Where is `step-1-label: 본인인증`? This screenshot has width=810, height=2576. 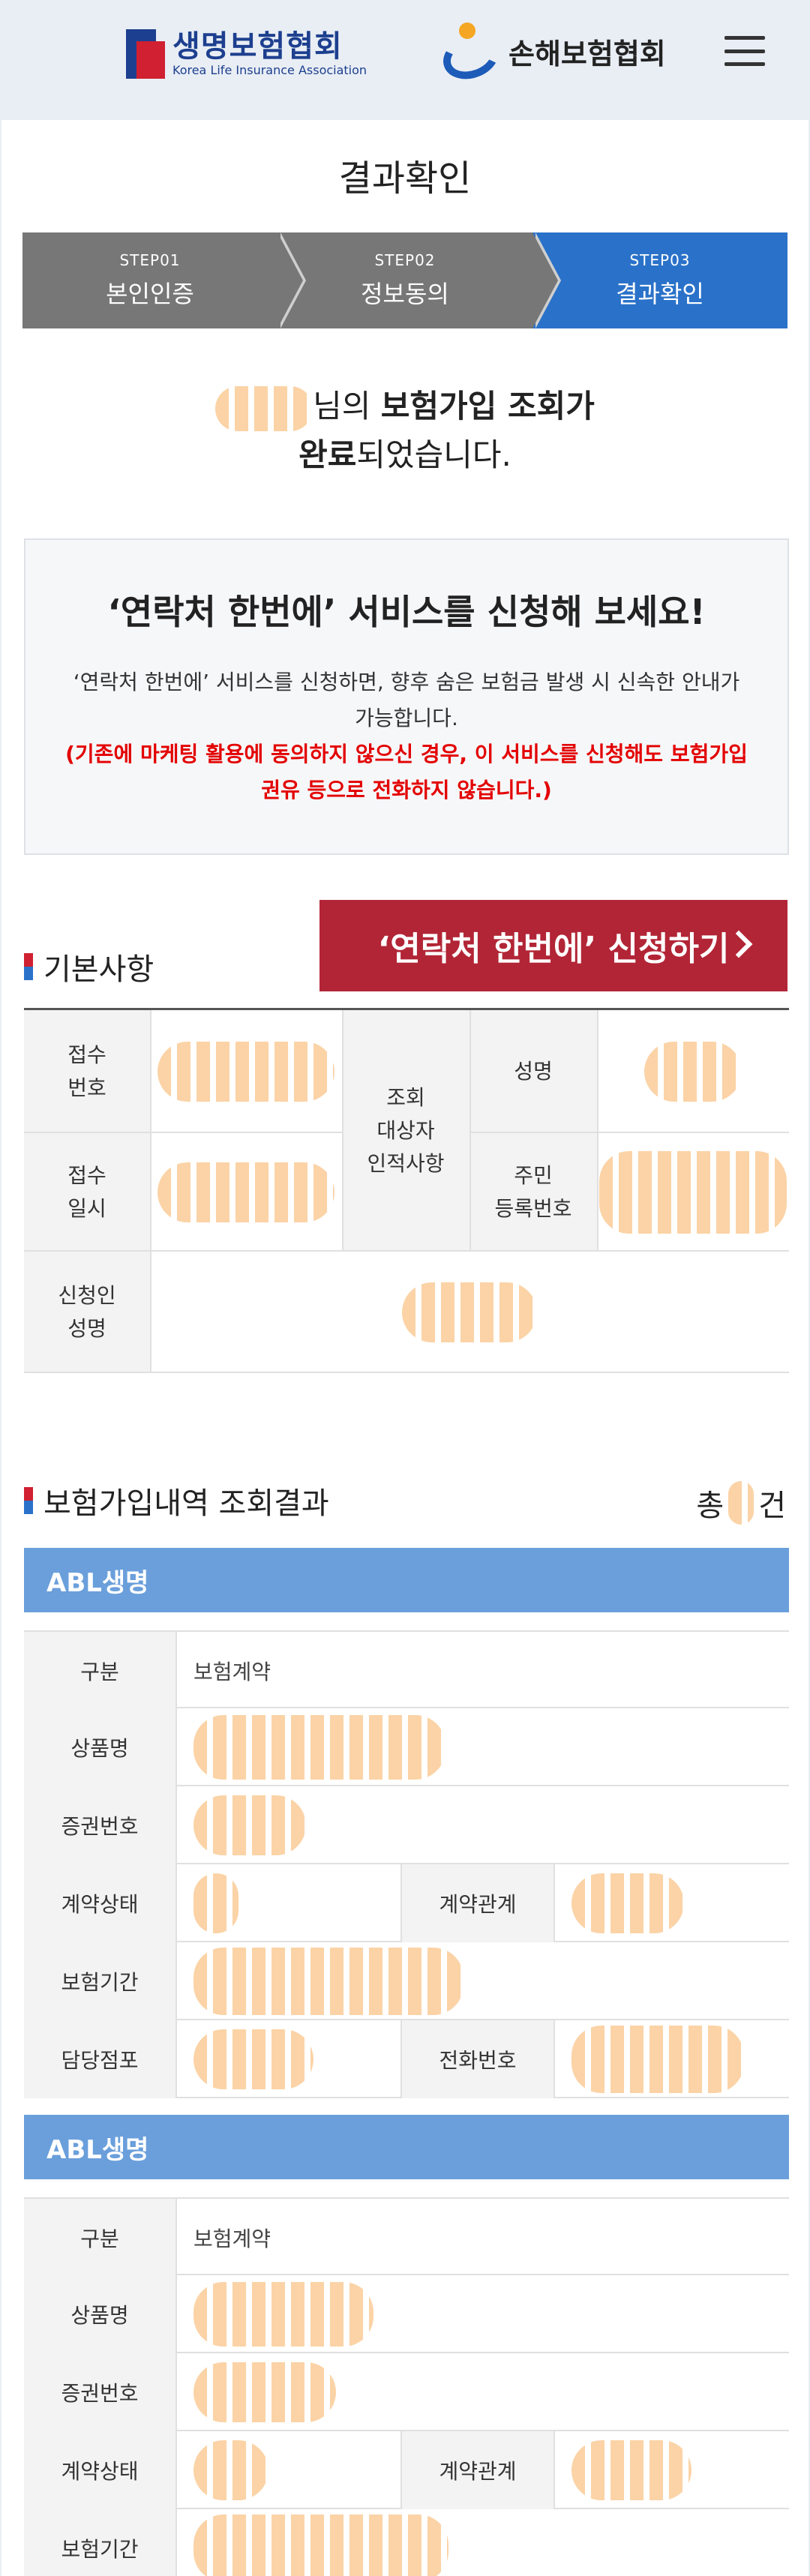 step-1-label: 본인인증 is located at coordinates (150, 294).